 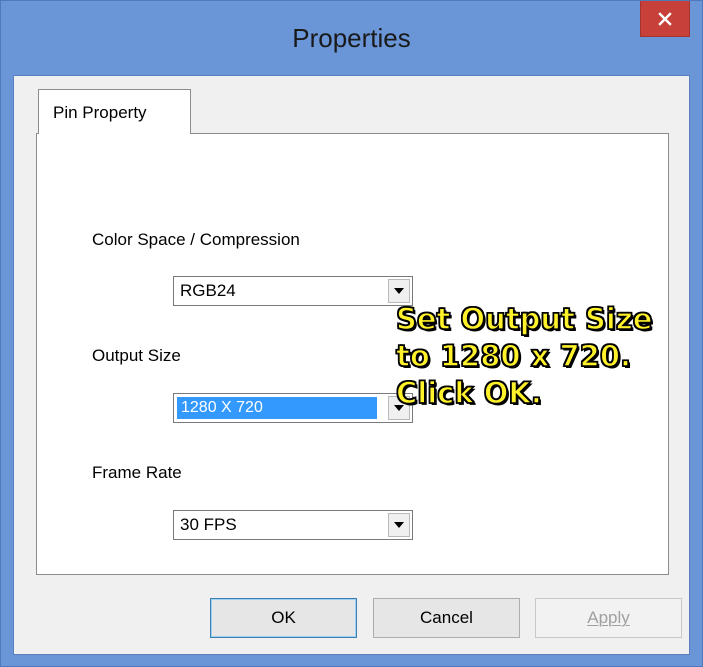 What do you see at coordinates (208, 290) in the screenshot?
I see `color-space-value: RGB24` at bounding box center [208, 290].